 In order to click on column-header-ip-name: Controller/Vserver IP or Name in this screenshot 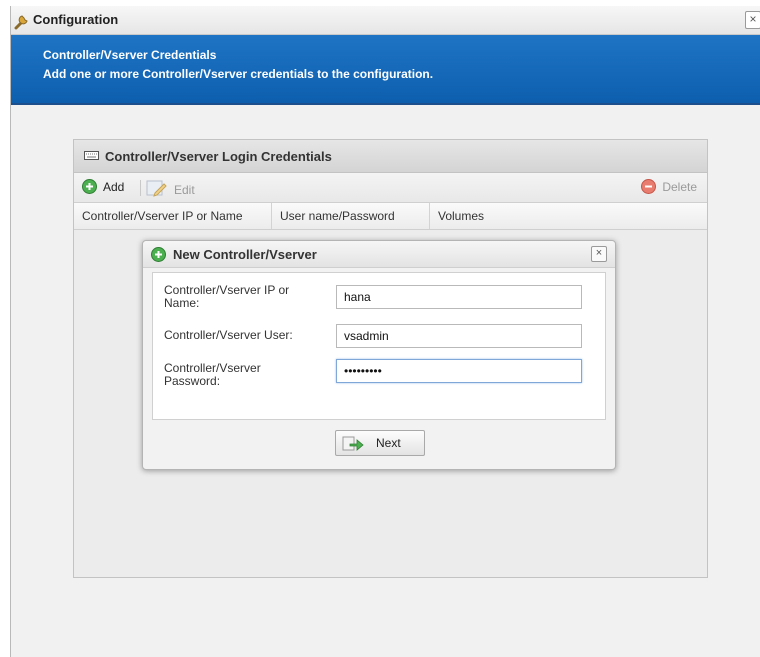, I will do `click(173, 216)`.